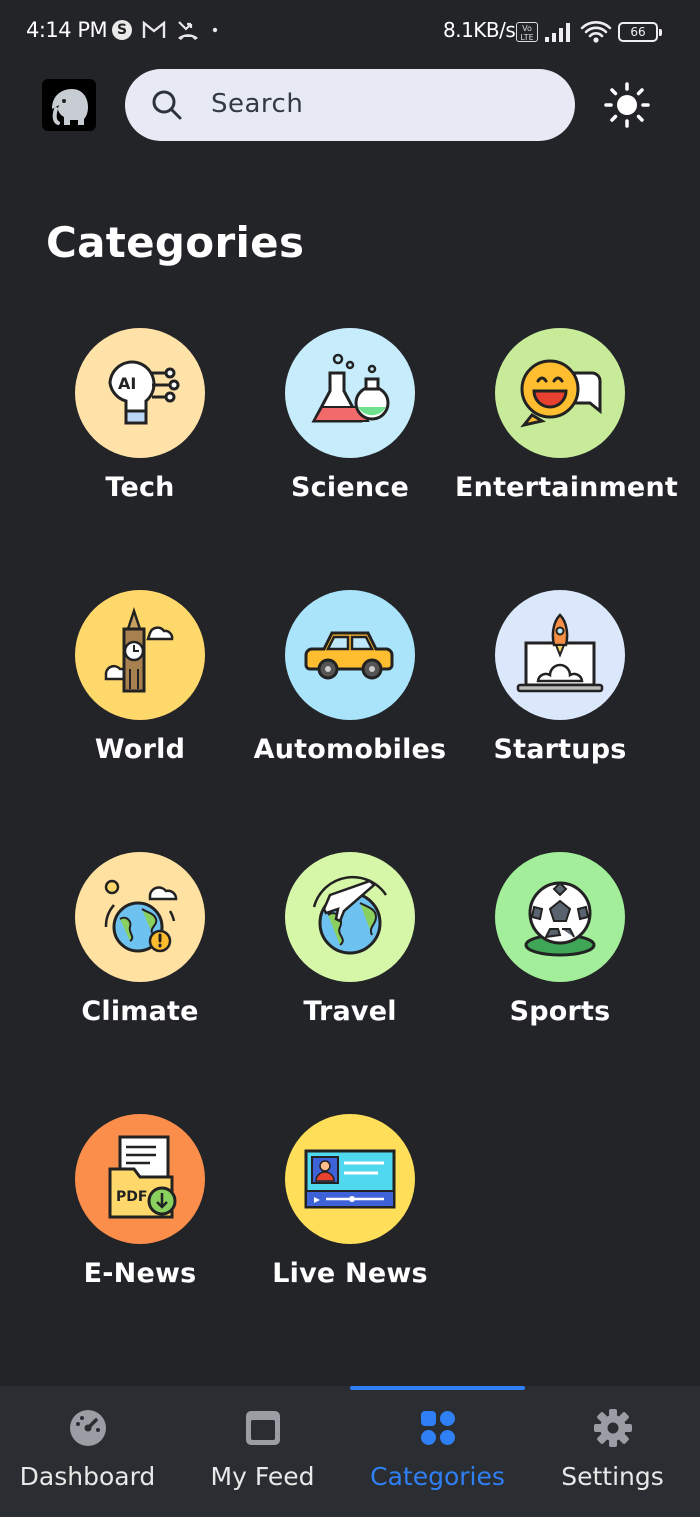 This screenshot has width=700, height=1517. I want to click on category-live-news-badge, so click(350, 1179).